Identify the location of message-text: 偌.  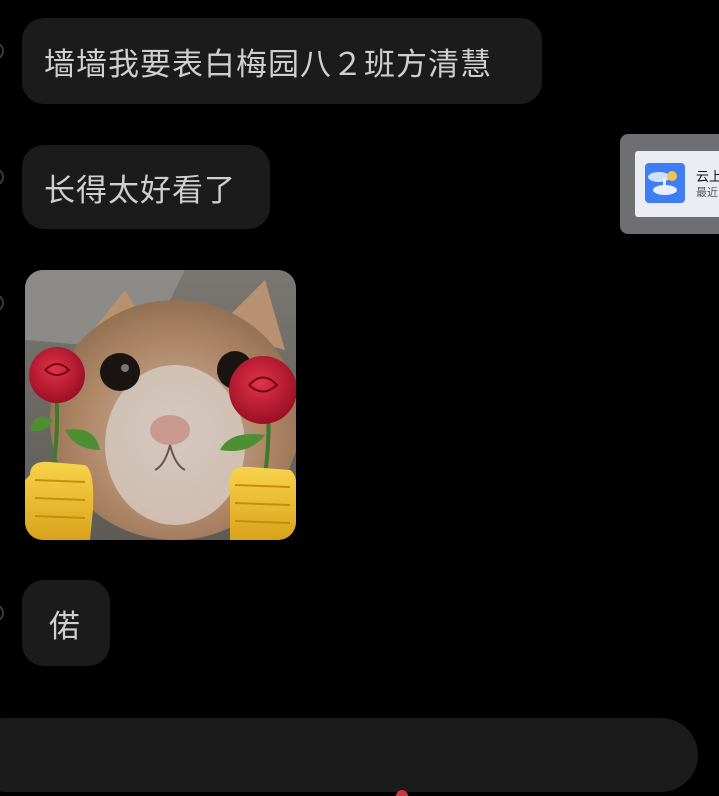
(65, 626).